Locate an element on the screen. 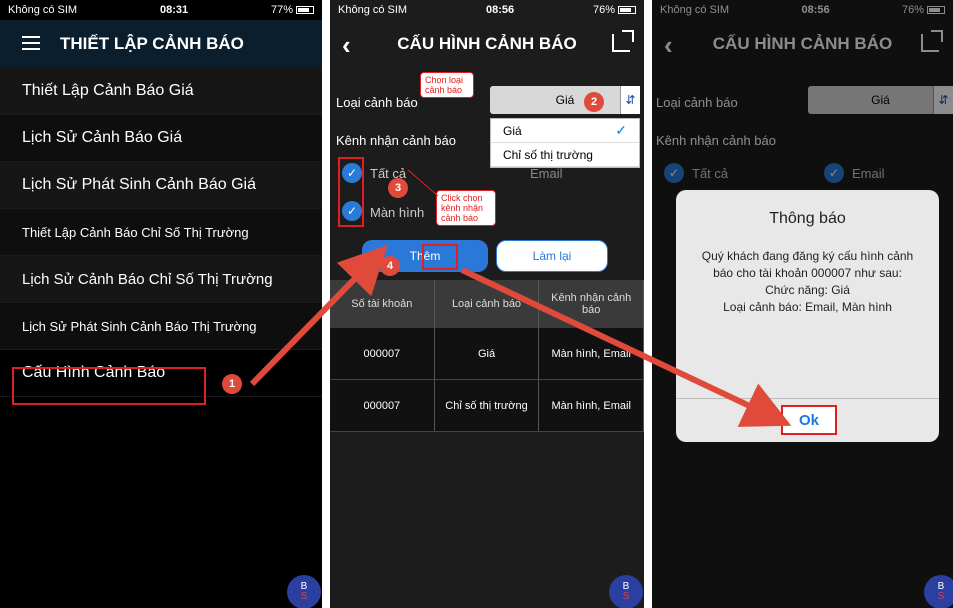 Image resolution: width=953 pixels, height=608 pixels. step-badge-2: 2 is located at coordinates (594, 102).